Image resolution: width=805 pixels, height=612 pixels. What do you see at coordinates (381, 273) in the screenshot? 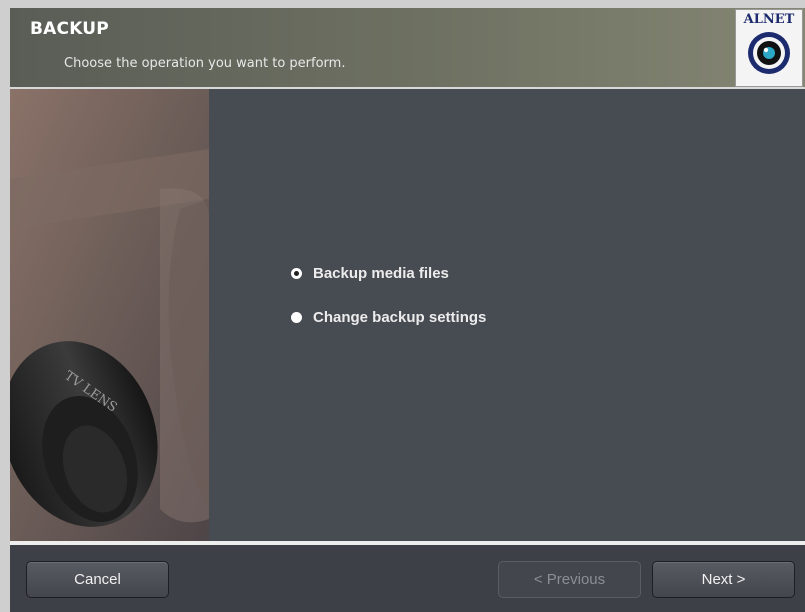
I see `option-label: Backup media files` at bounding box center [381, 273].